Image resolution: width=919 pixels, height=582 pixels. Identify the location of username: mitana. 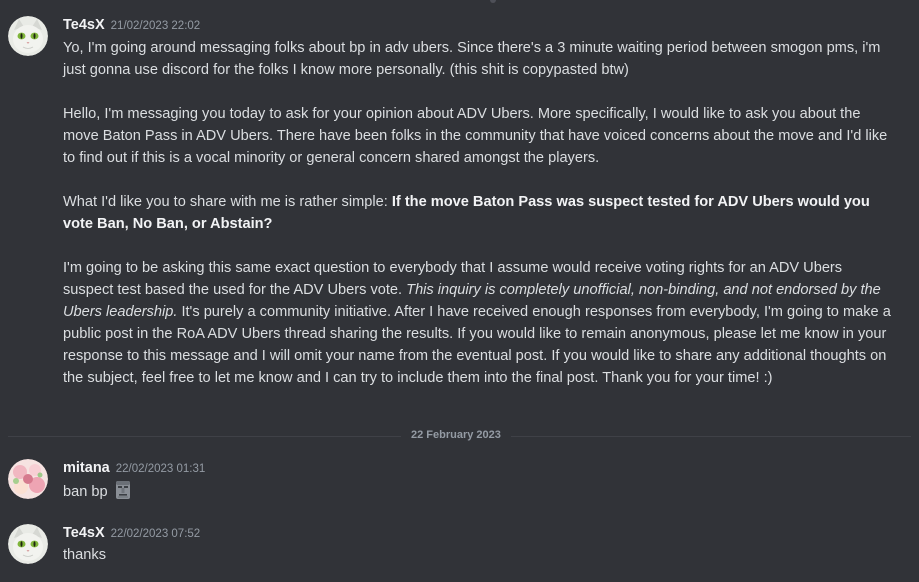
(86, 468).